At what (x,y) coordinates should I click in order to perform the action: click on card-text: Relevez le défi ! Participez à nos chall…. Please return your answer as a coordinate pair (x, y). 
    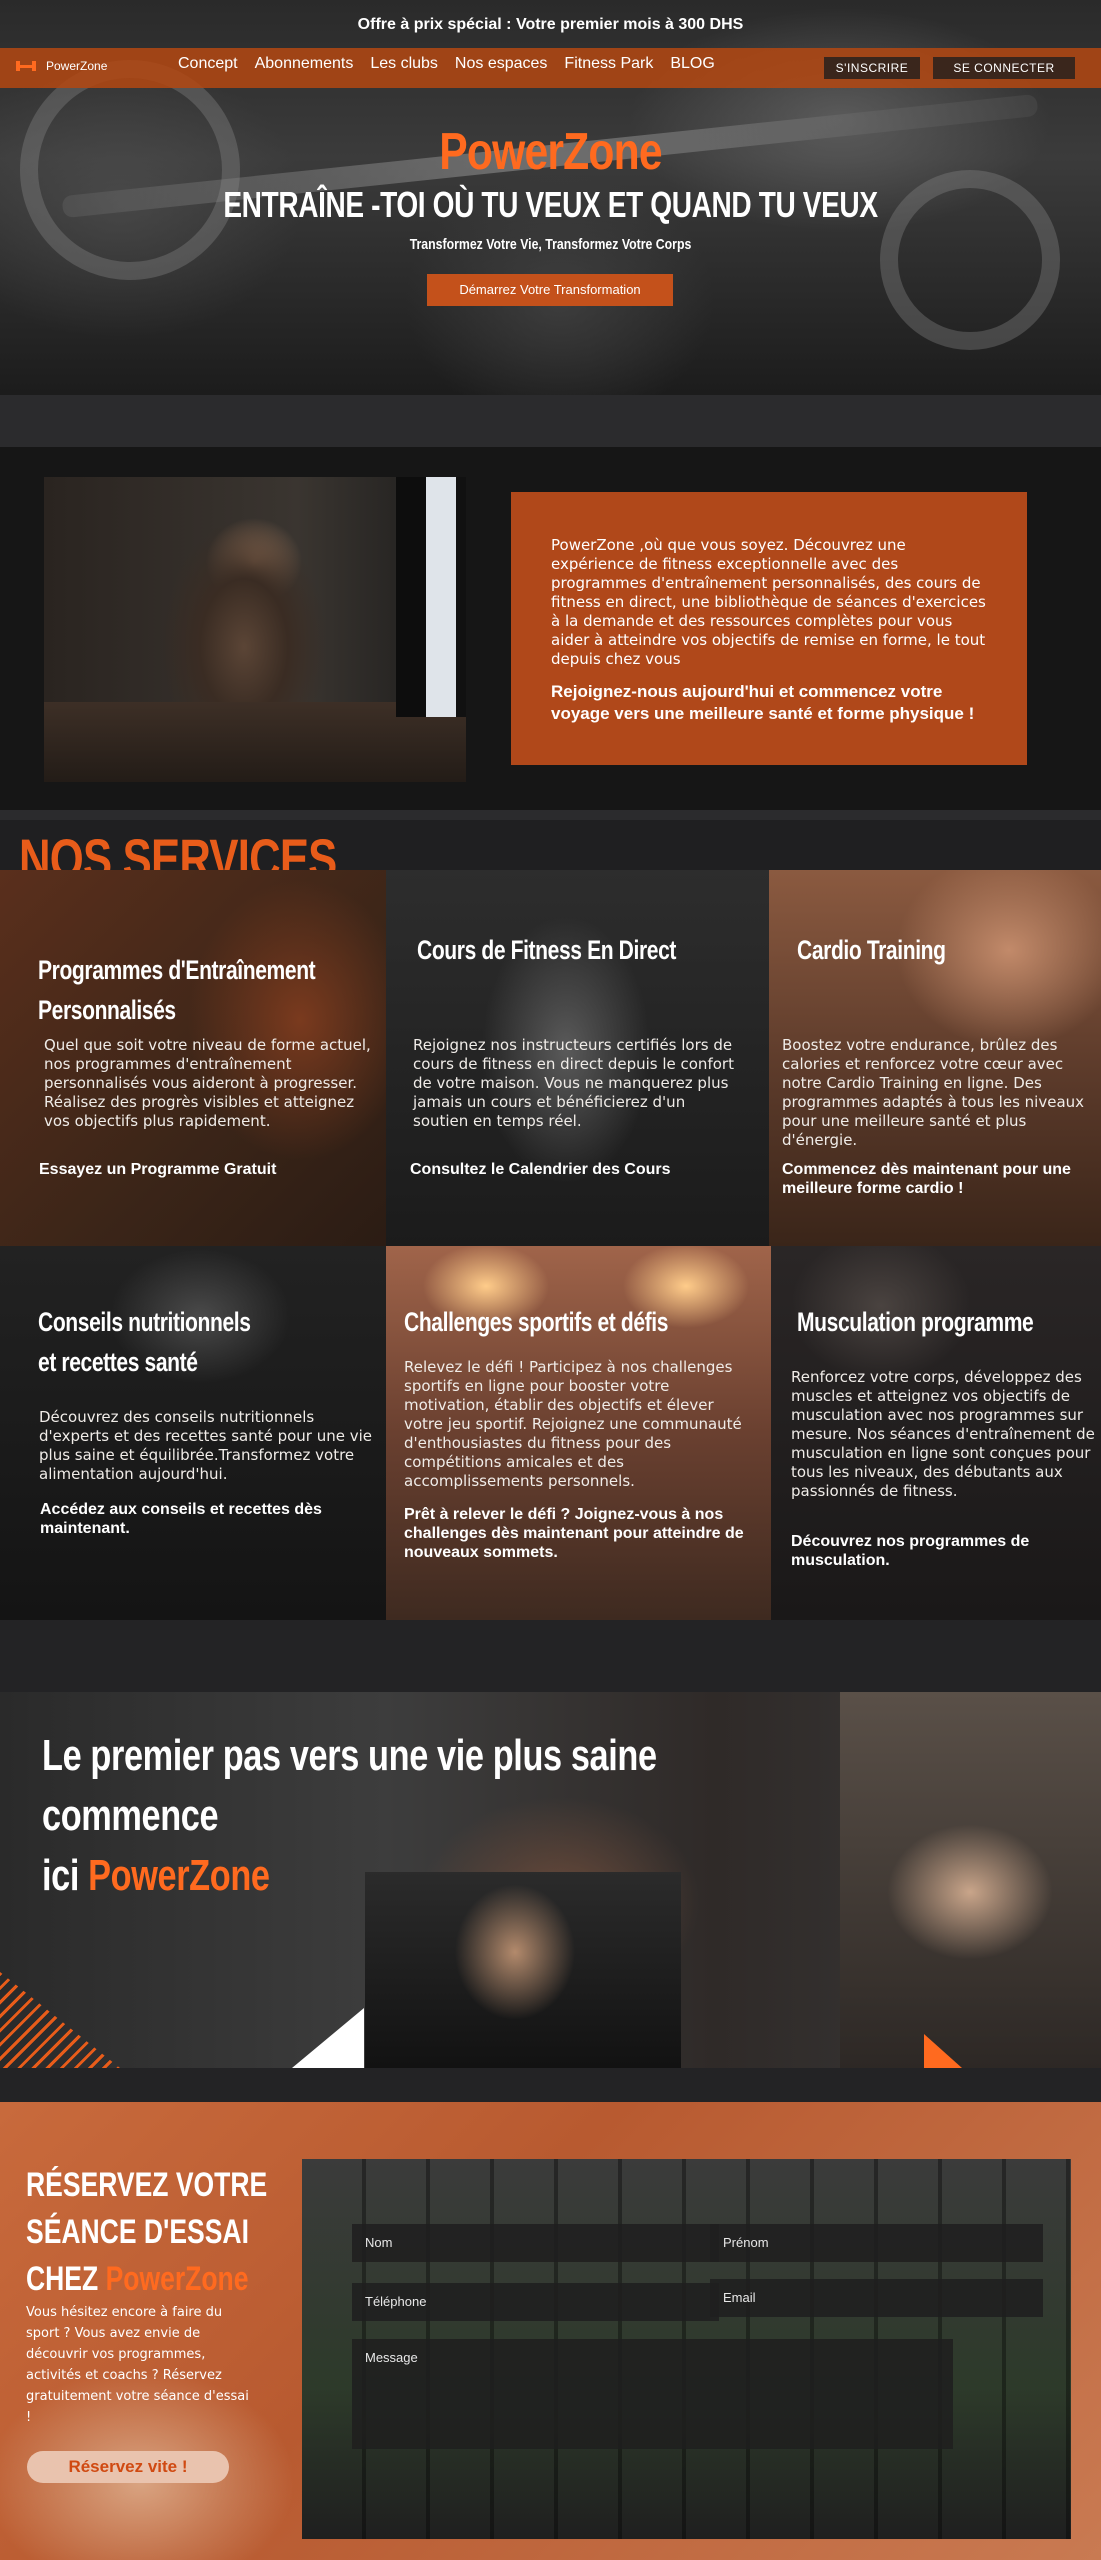
    Looking at the image, I should click on (573, 1424).